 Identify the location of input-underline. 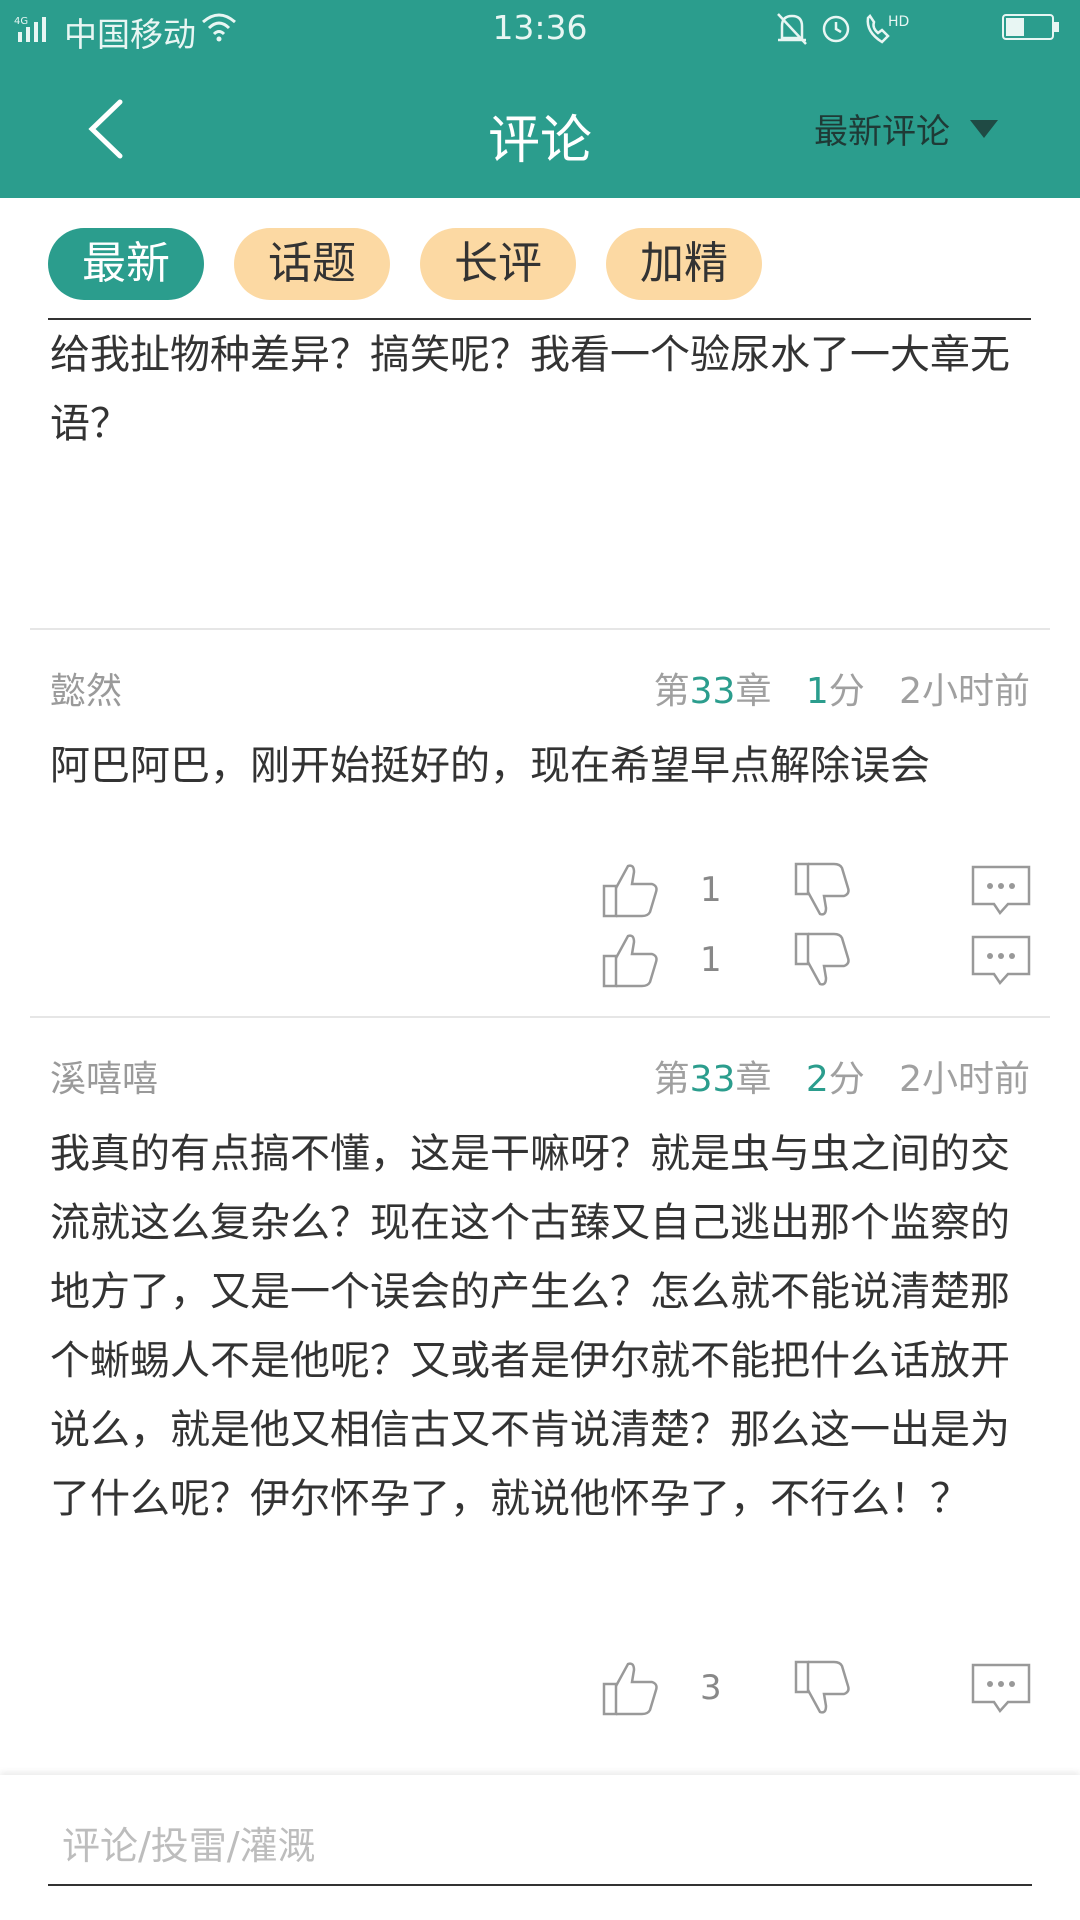
(540, 1885).